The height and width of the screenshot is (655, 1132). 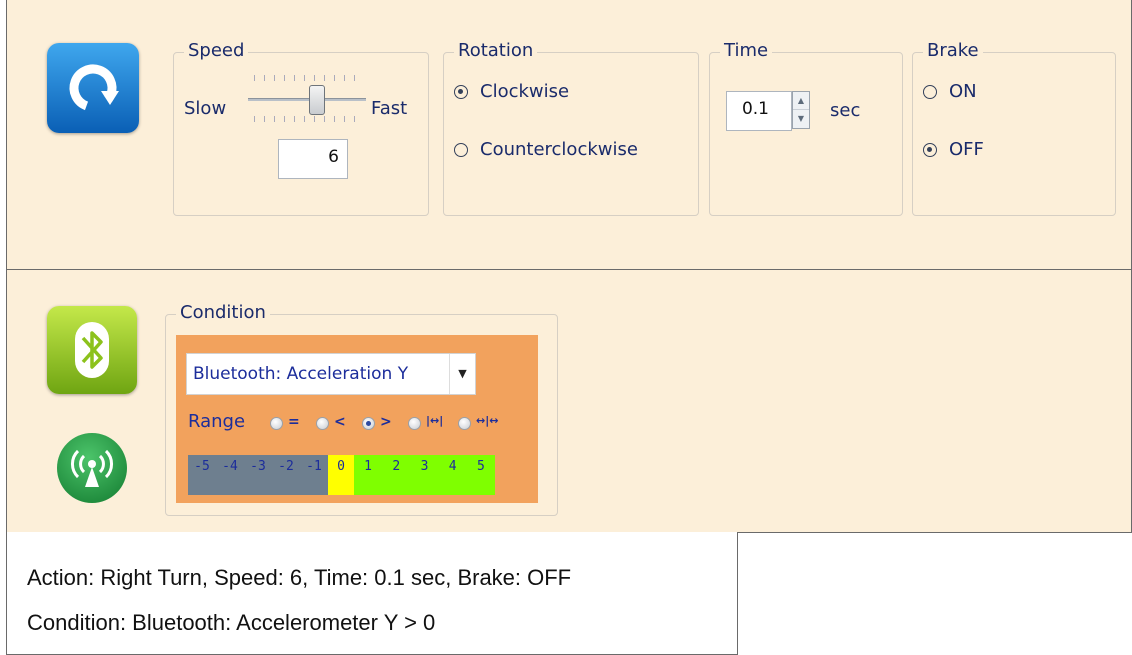 I want to click on range-scale-cell: -5, so click(x=202, y=475).